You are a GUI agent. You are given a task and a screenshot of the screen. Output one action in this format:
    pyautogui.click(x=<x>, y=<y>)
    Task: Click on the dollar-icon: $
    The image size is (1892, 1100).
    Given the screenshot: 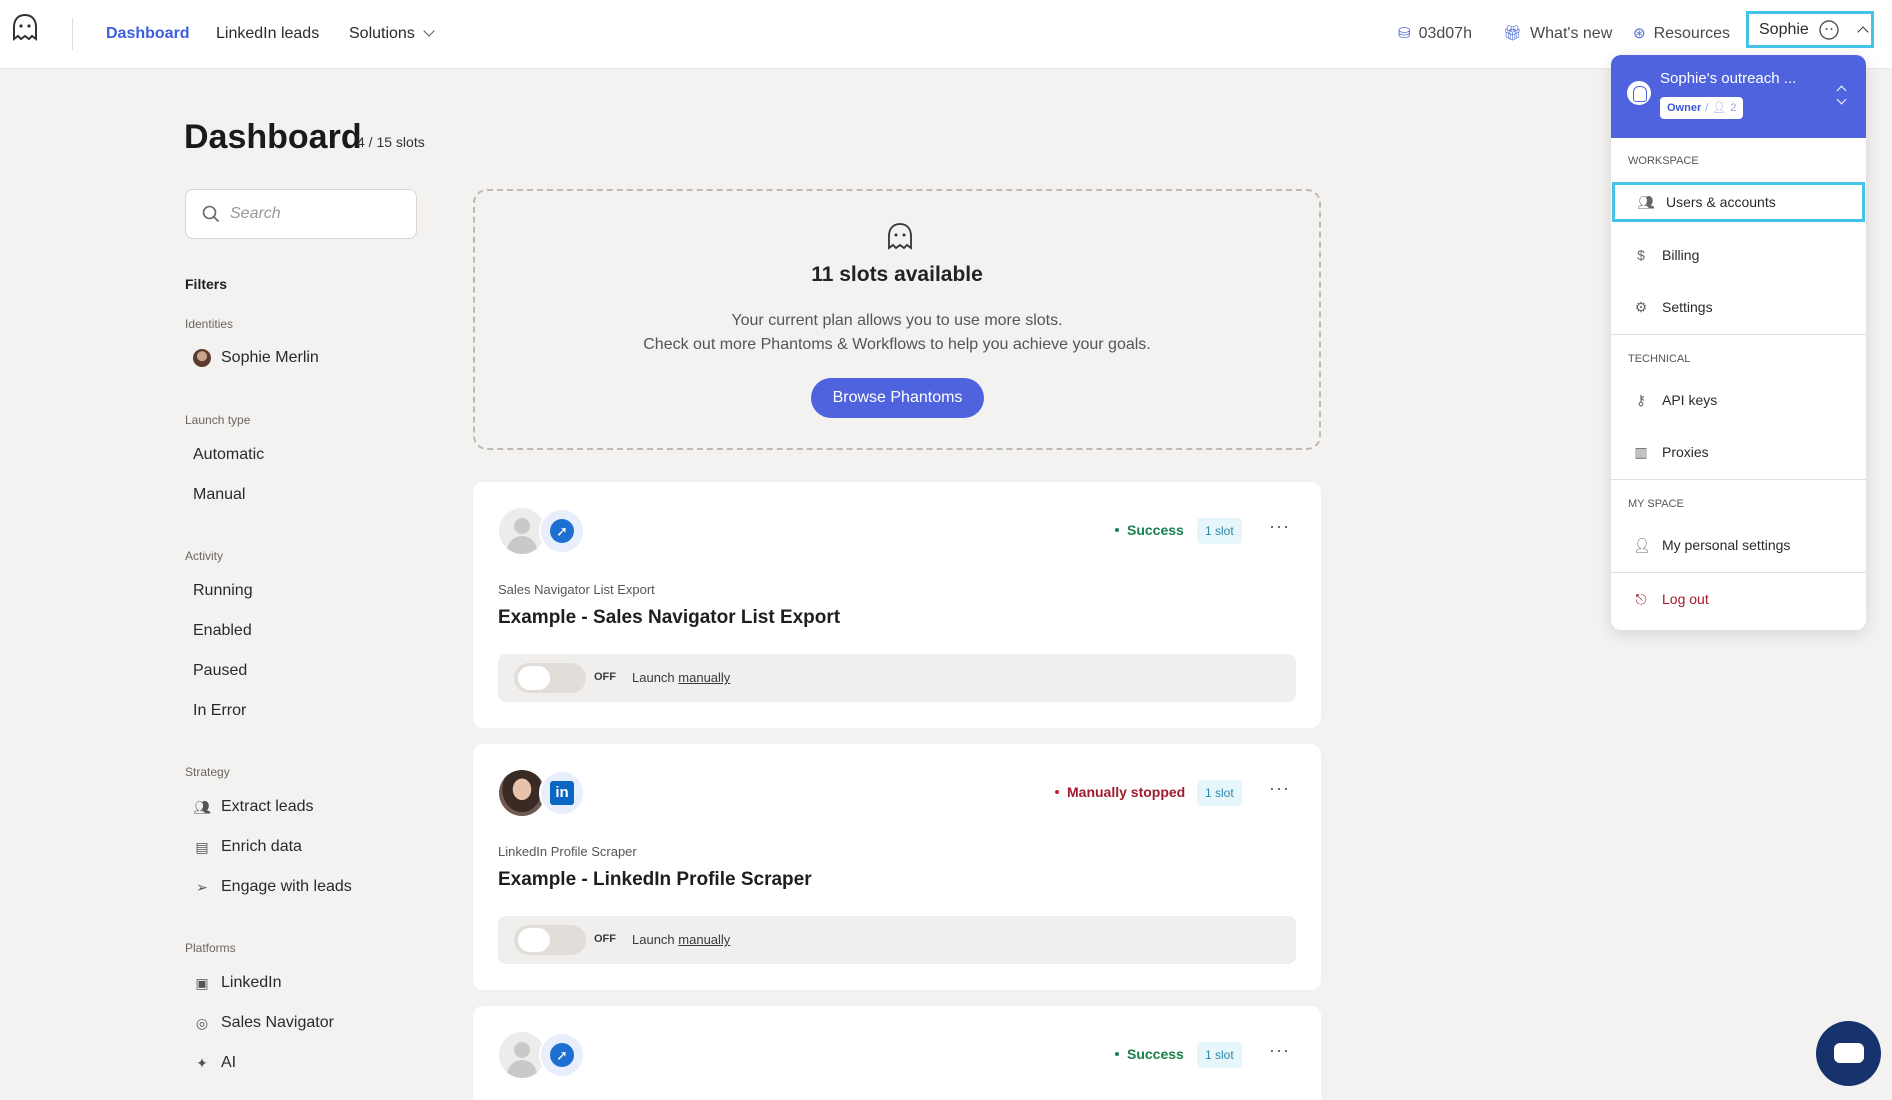 What is the action you would take?
    pyautogui.click(x=1641, y=255)
    